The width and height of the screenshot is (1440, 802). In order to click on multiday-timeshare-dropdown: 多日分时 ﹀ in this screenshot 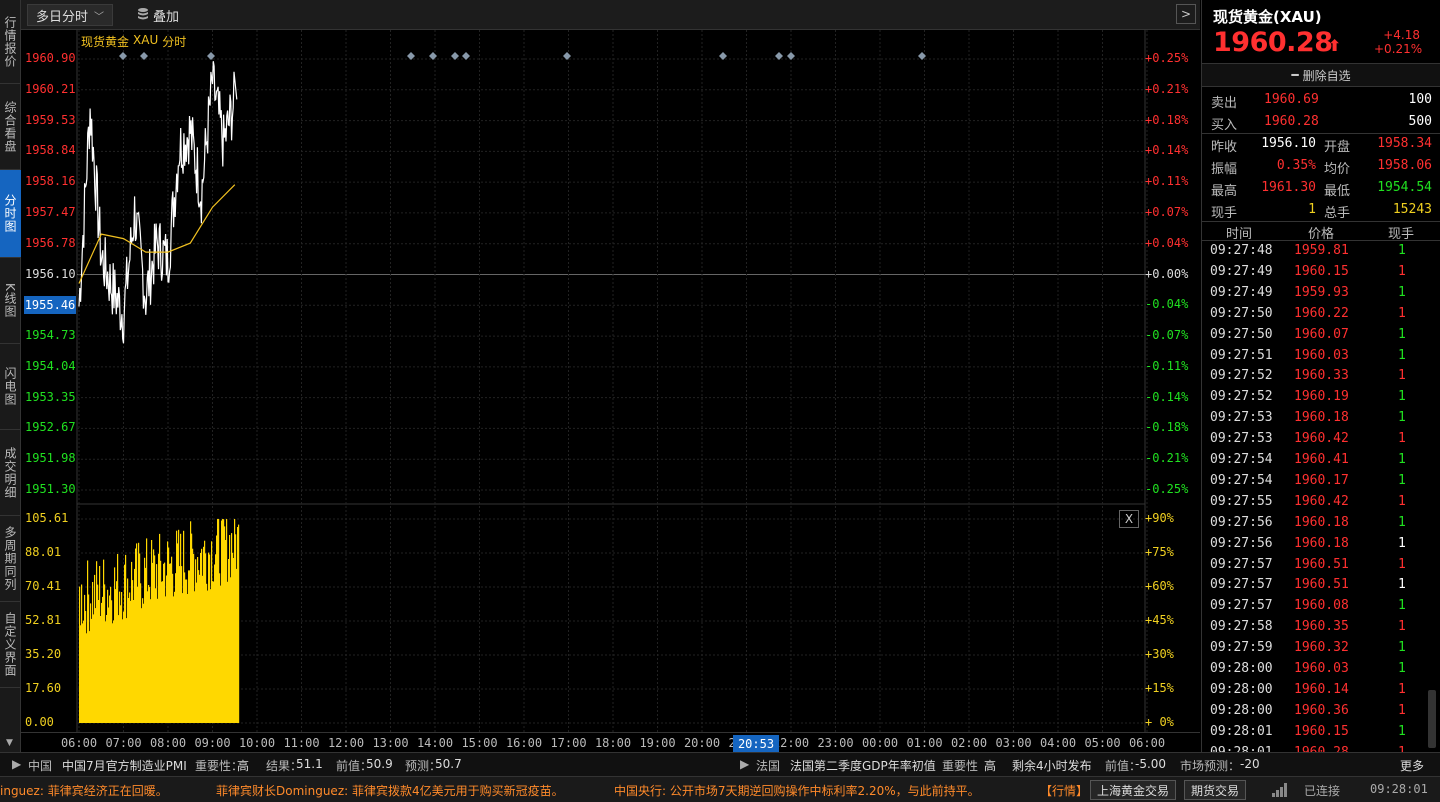, I will do `click(70, 15)`.